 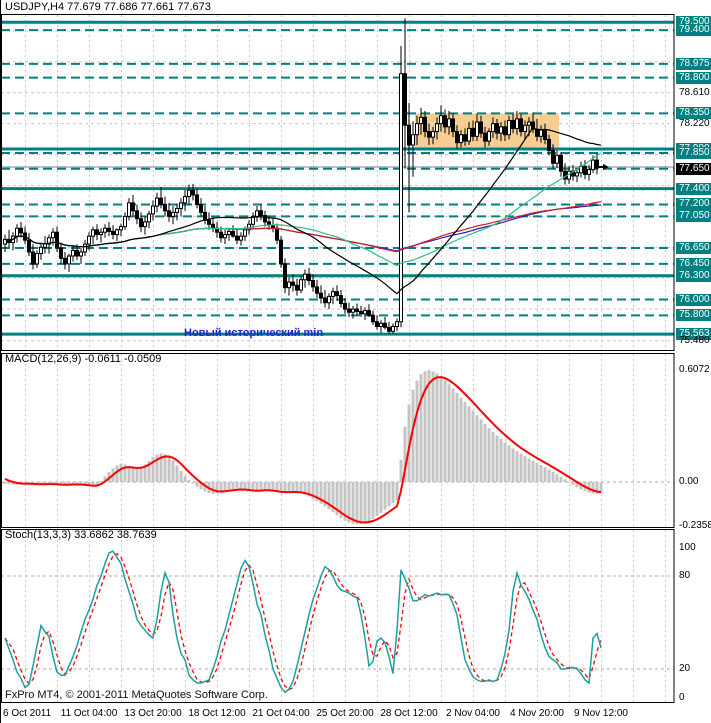 I want to click on price-level-label: 77.200, so click(x=693, y=204).